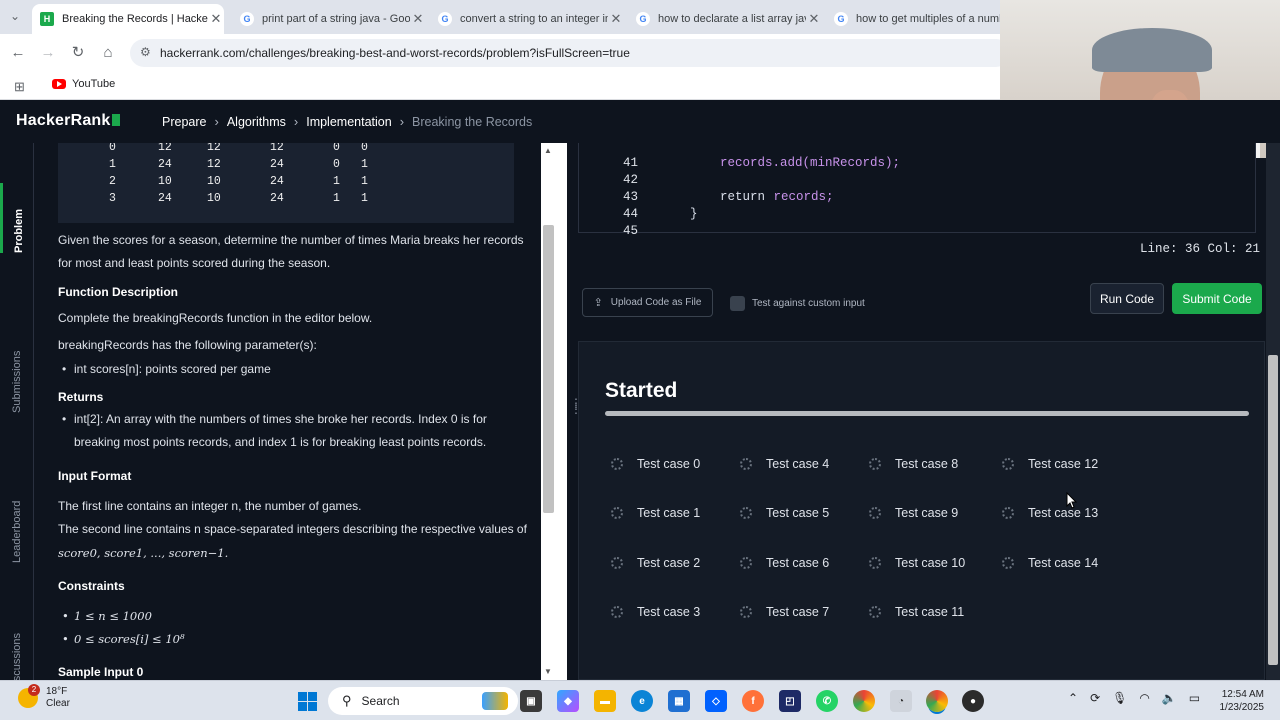 This screenshot has height=720, width=1280. I want to click on task-view-icon: ▣, so click(531, 701).